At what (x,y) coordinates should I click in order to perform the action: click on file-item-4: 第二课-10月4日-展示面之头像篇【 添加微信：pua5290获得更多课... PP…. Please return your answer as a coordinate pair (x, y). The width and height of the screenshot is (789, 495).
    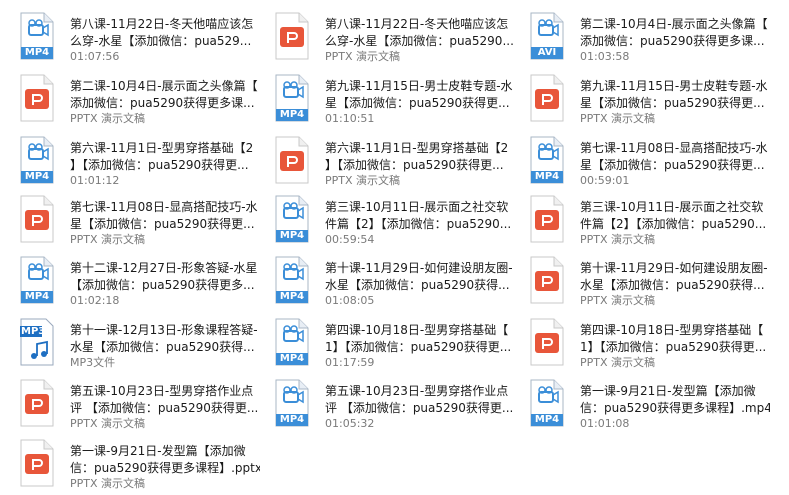
    Looking at the image, I should click on (129, 98).